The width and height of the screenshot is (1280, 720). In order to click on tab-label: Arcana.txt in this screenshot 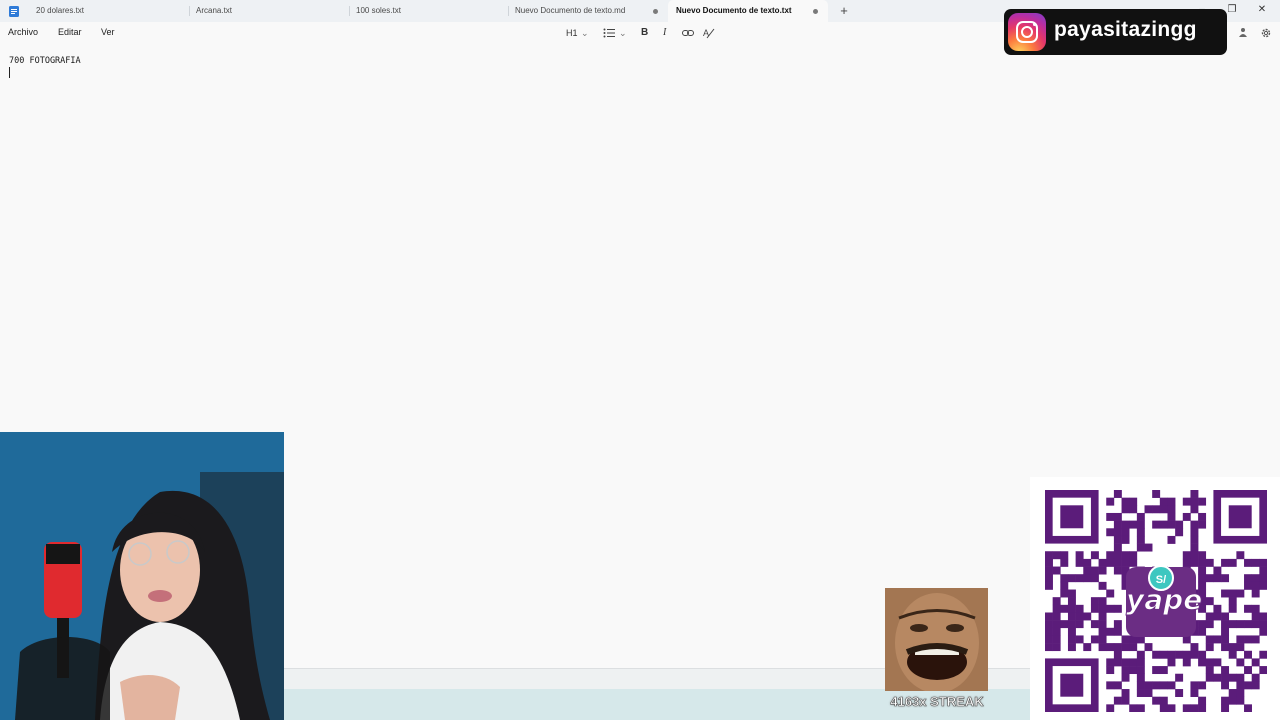, I will do `click(214, 10)`.